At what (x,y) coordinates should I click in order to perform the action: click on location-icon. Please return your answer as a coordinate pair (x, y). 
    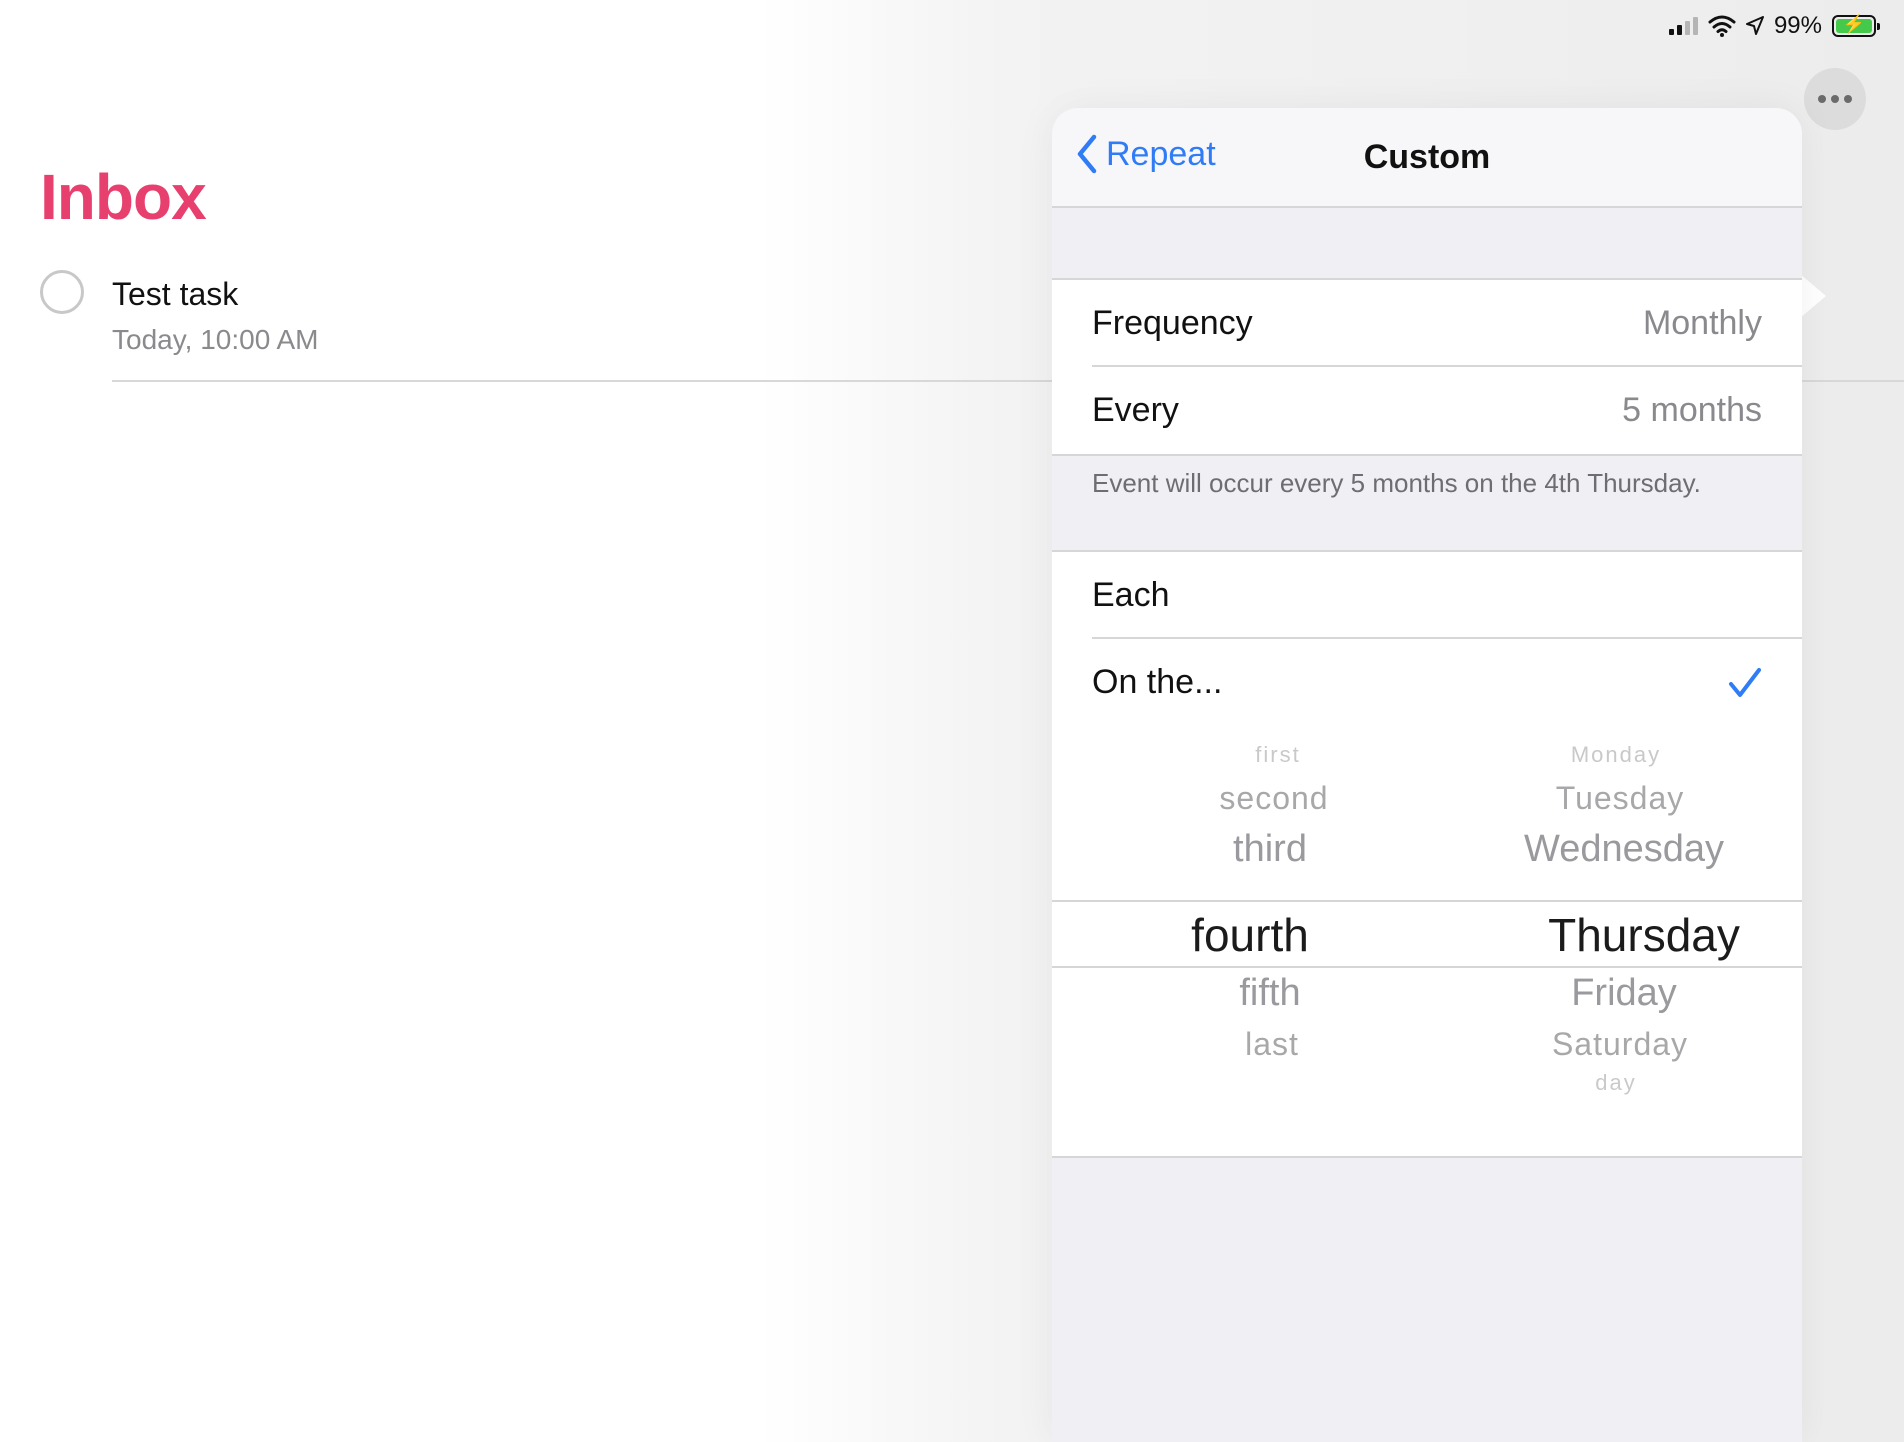
    Looking at the image, I should click on (1754, 25).